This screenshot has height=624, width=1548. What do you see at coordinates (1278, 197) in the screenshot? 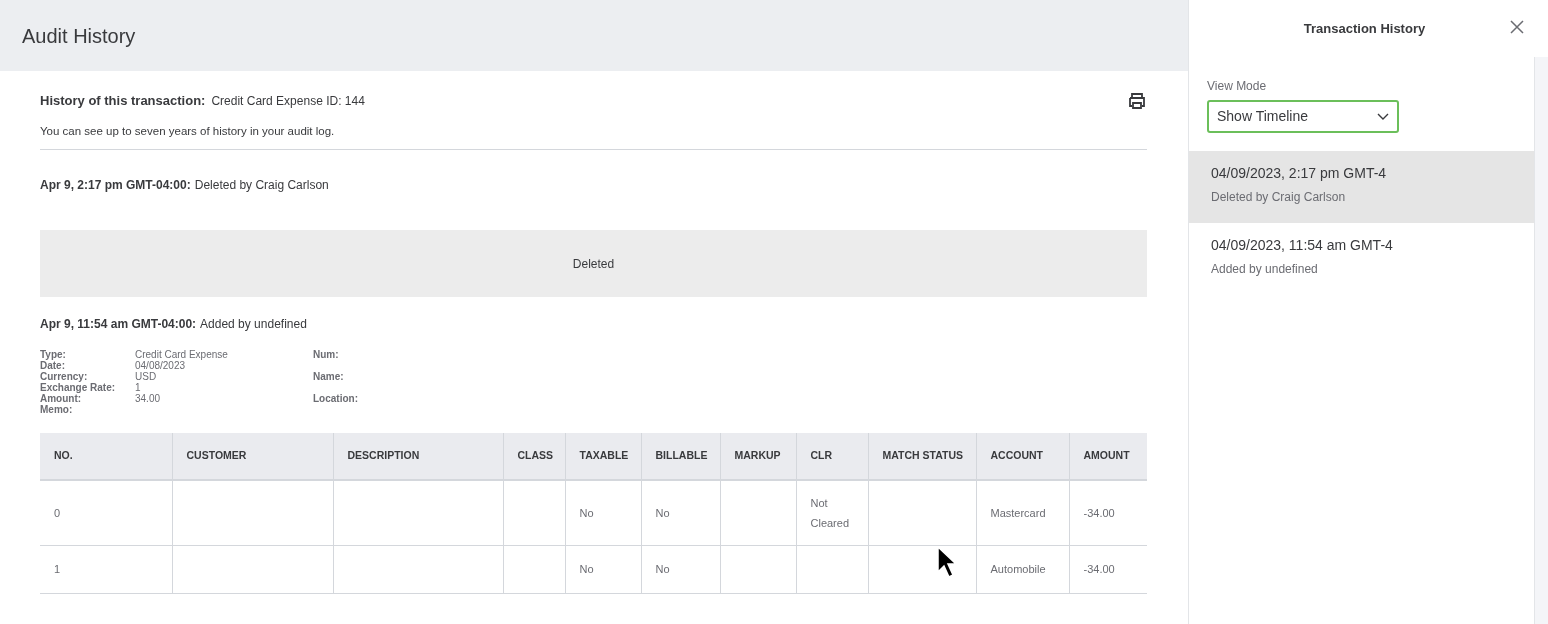
I see `timeline-subtitle: Deleted by Craig Carlson` at bounding box center [1278, 197].